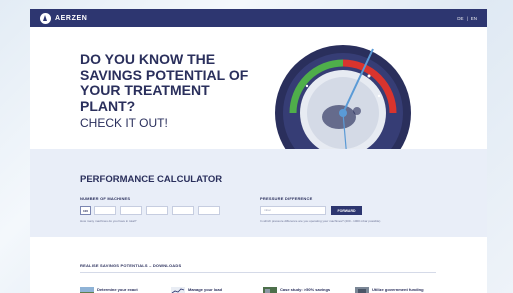 This screenshot has width=513, height=293. Describe the element at coordinates (460, 18) in the screenshot. I see `language-de-link: DE` at that location.